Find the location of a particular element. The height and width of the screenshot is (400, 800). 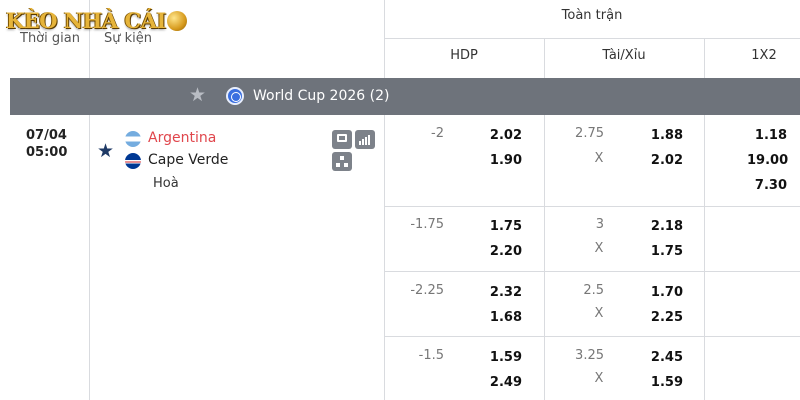

hdp-home-odd: 1.59 is located at coordinates (502, 357).